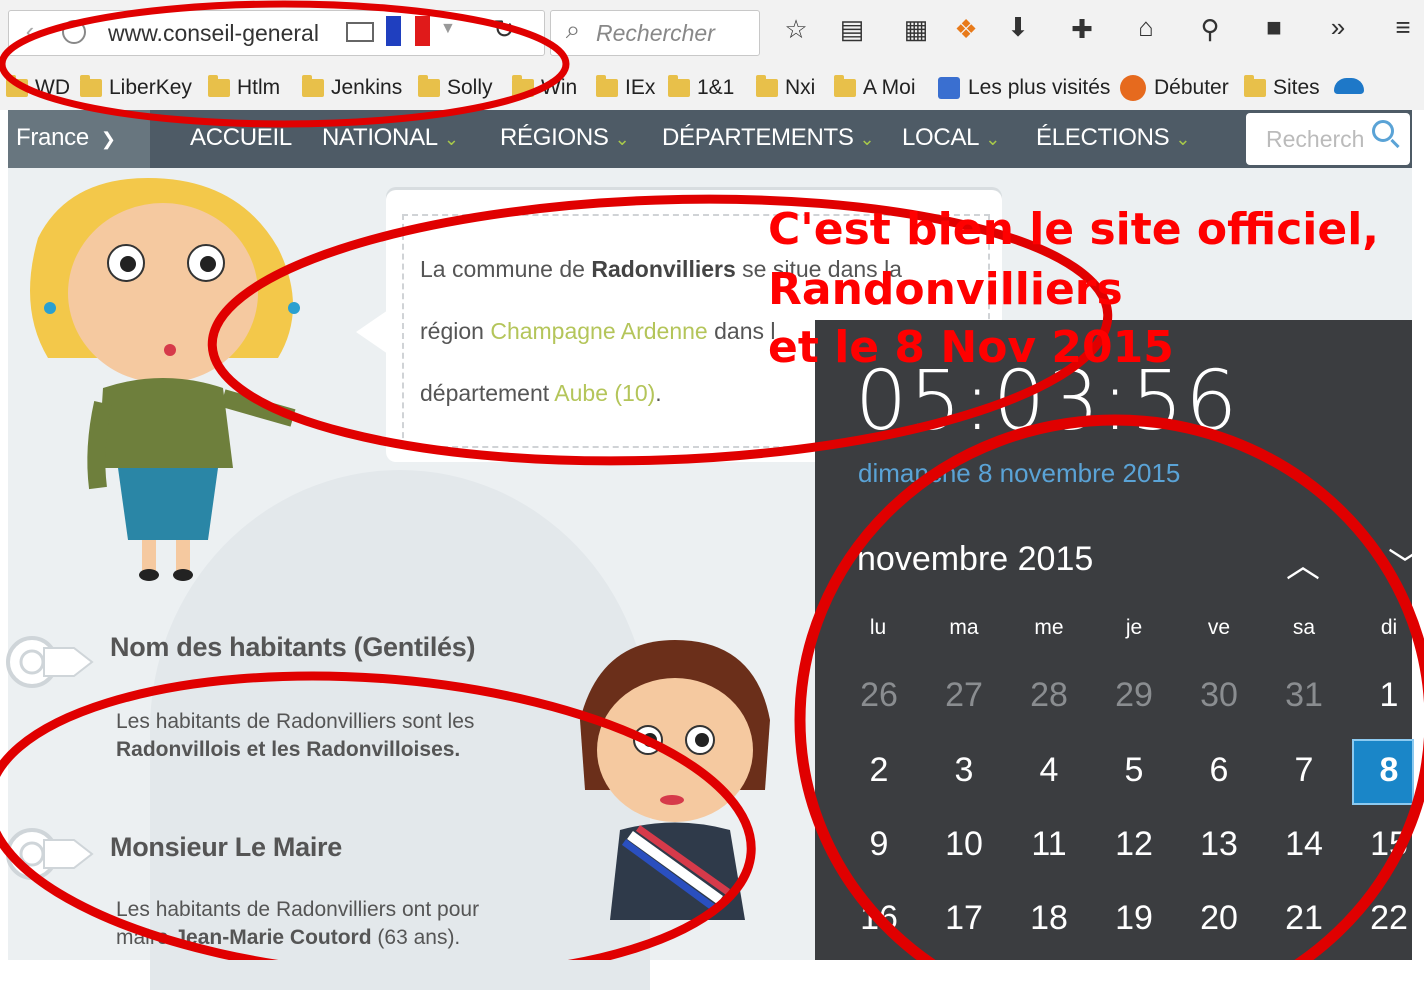 Image resolution: width=1424 pixels, height=990 pixels. What do you see at coordinates (1219, 770) in the screenshot?
I see `calendar-day: 6` at bounding box center [1219, 770].